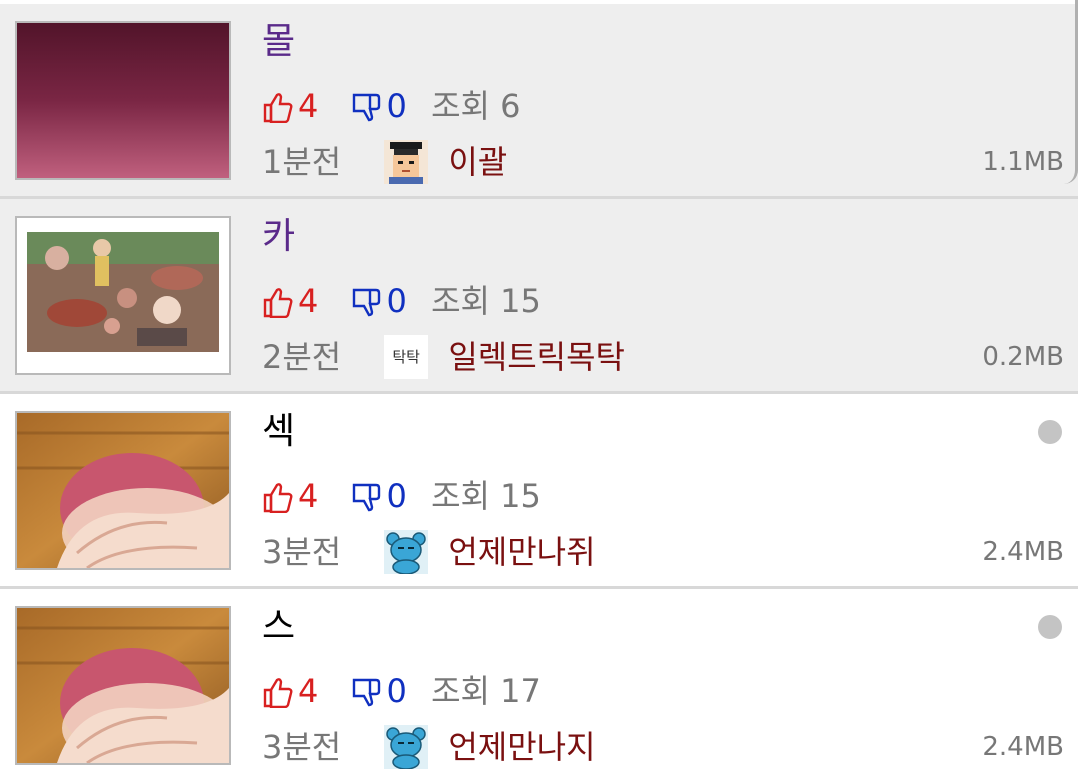 The height and width of the screenshot is (782, 1078). Describe the element at coordinates (302, 162) in the screenshot. I see `post-time: 1분전` at that location.